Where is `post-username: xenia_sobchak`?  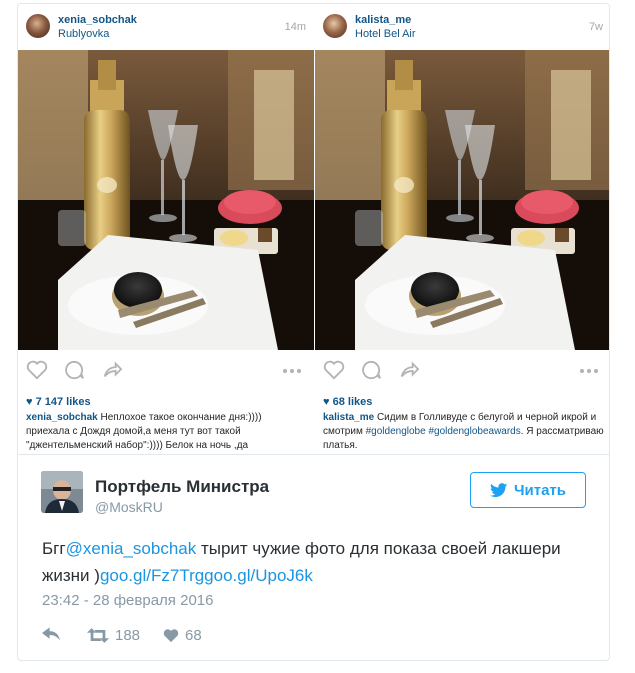 post-username: xenia_sobchak is located at coordinates (97, 20).